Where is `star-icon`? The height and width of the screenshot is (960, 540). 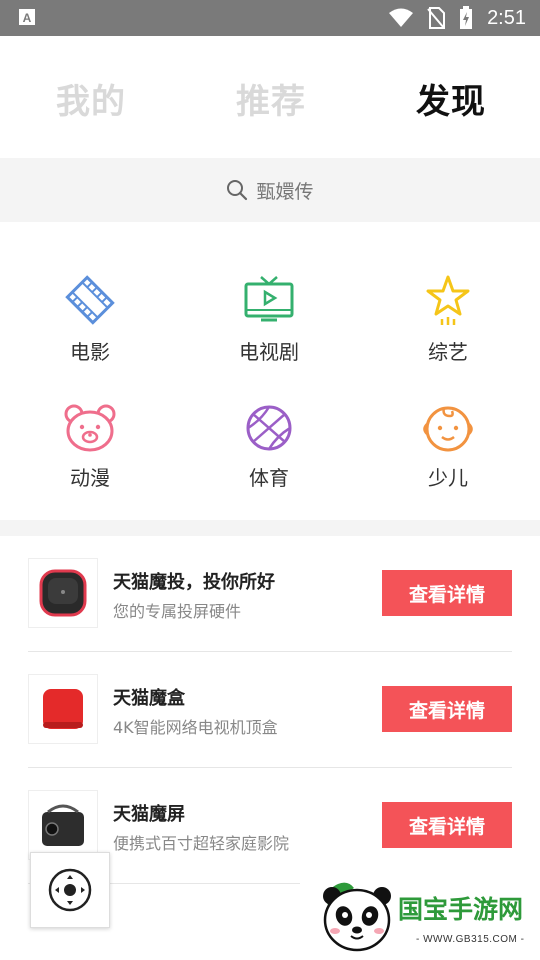
star-icon is located at coordinates (448, 300).